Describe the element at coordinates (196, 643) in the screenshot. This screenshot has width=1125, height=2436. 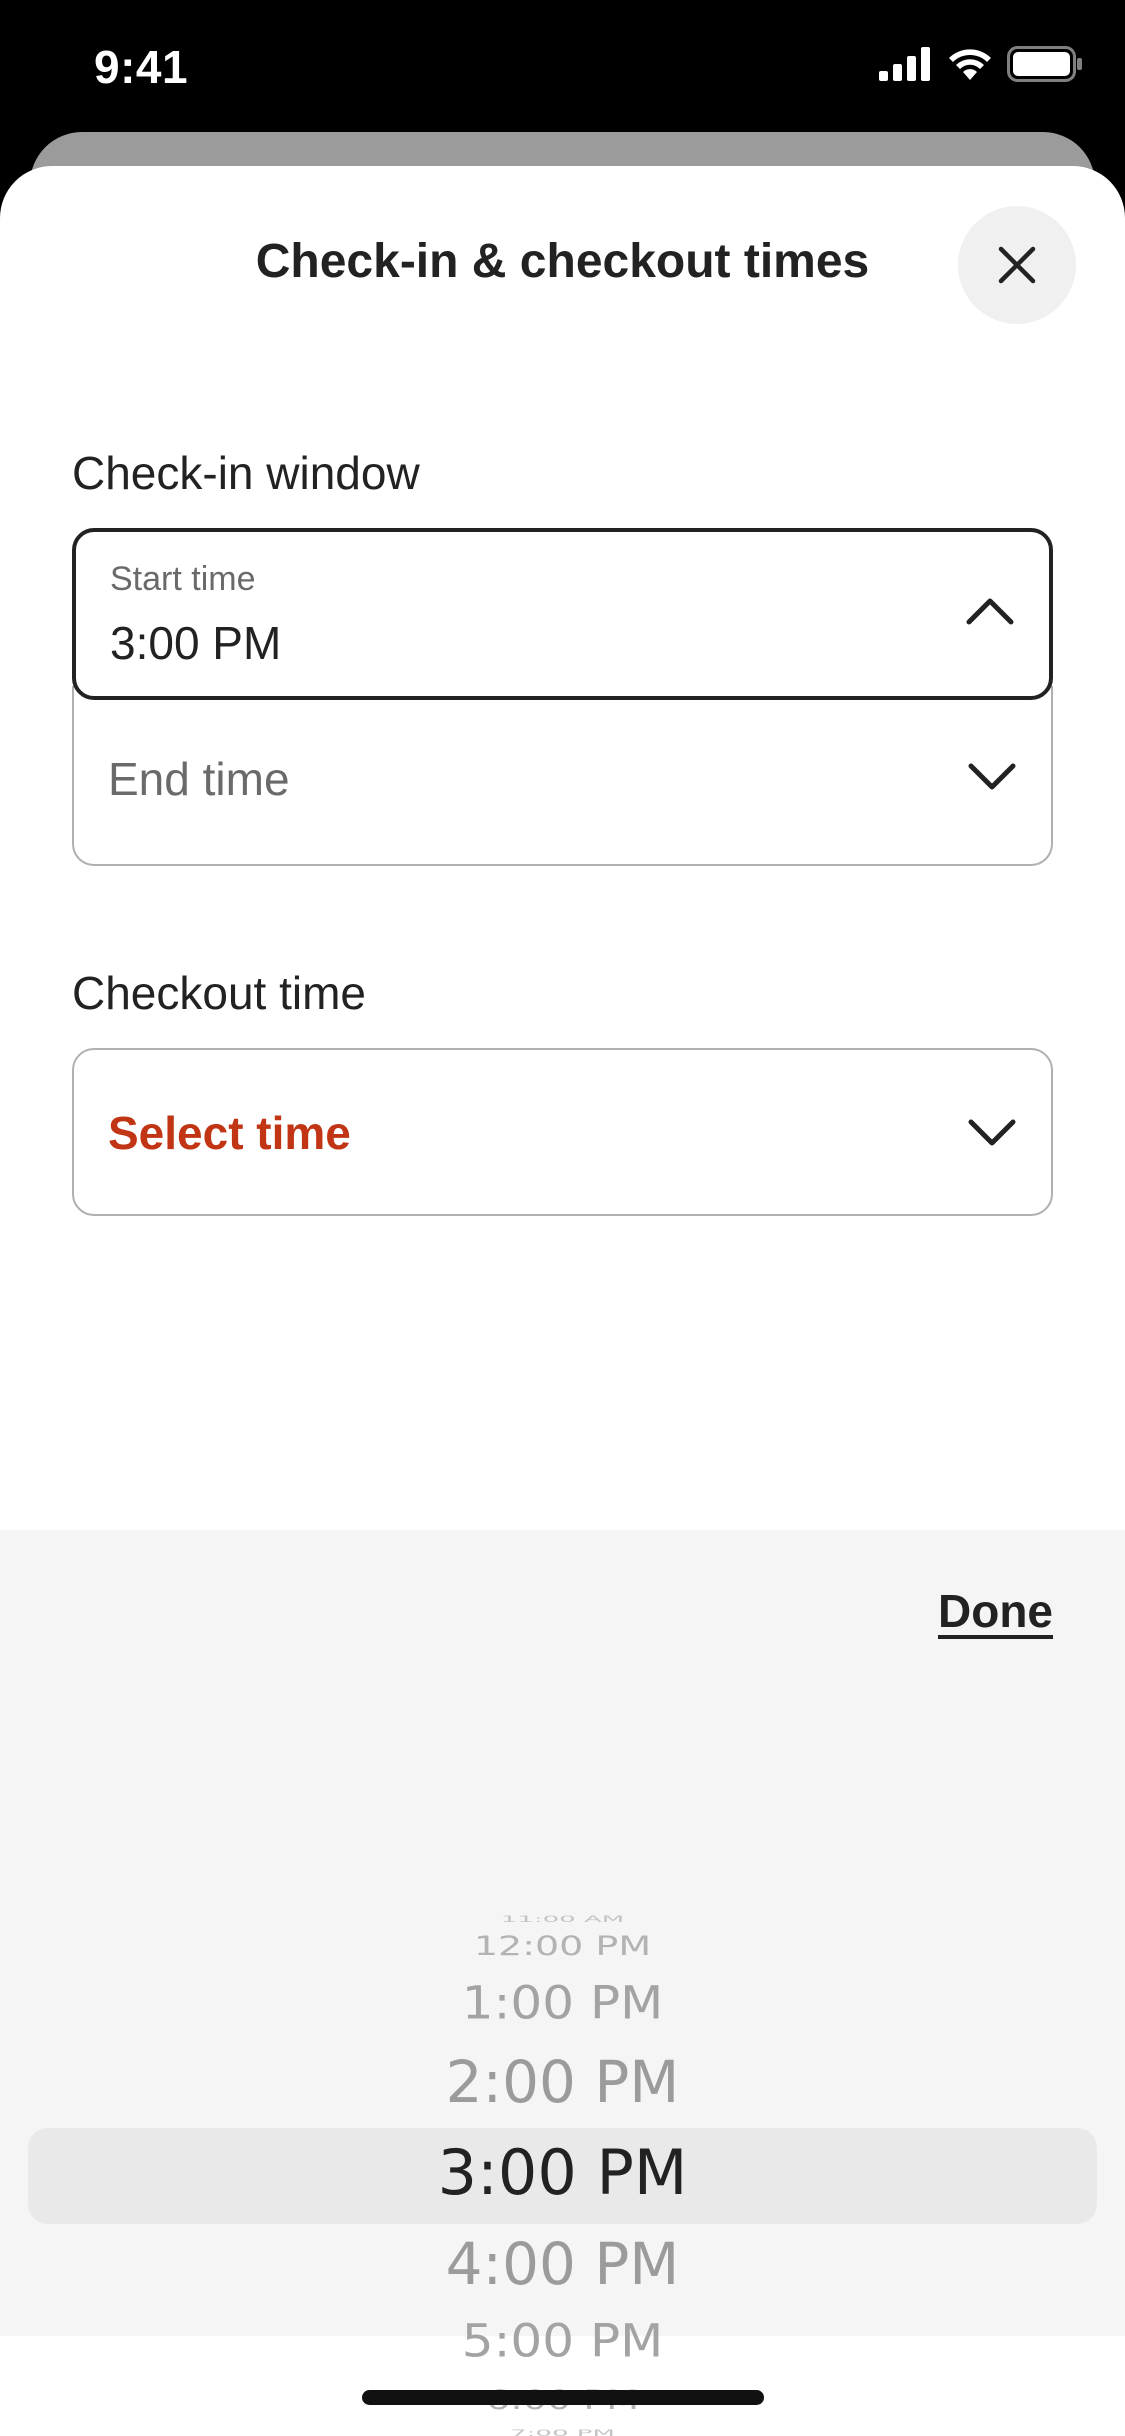
I see `start-time-value: 3:00 PM` at that location.